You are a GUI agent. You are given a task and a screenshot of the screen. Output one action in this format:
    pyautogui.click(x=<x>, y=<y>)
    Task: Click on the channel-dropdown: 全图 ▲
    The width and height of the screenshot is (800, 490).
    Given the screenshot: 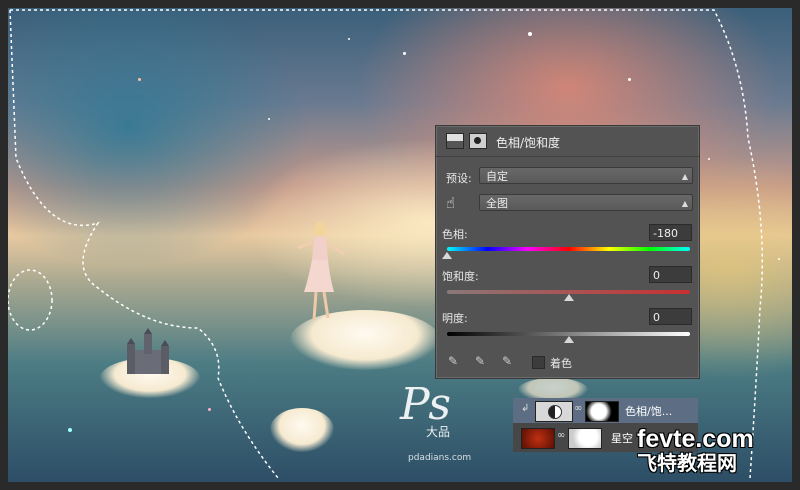 What is the action you would take?
    pyautogui.click(x=586, y=202)
    